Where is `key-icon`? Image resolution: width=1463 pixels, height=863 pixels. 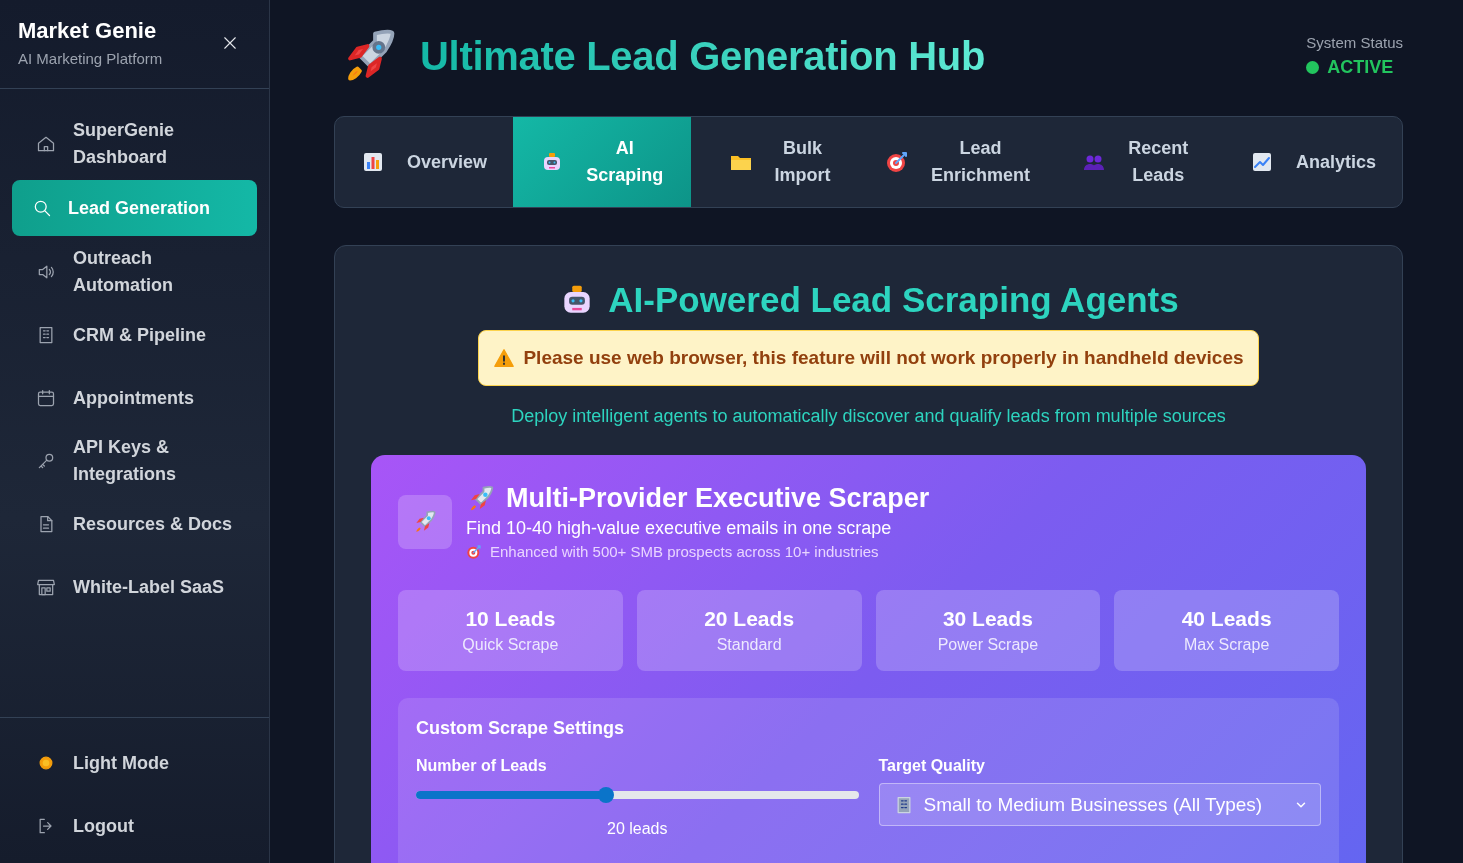
key-icon is located at coordinates (46, 461).